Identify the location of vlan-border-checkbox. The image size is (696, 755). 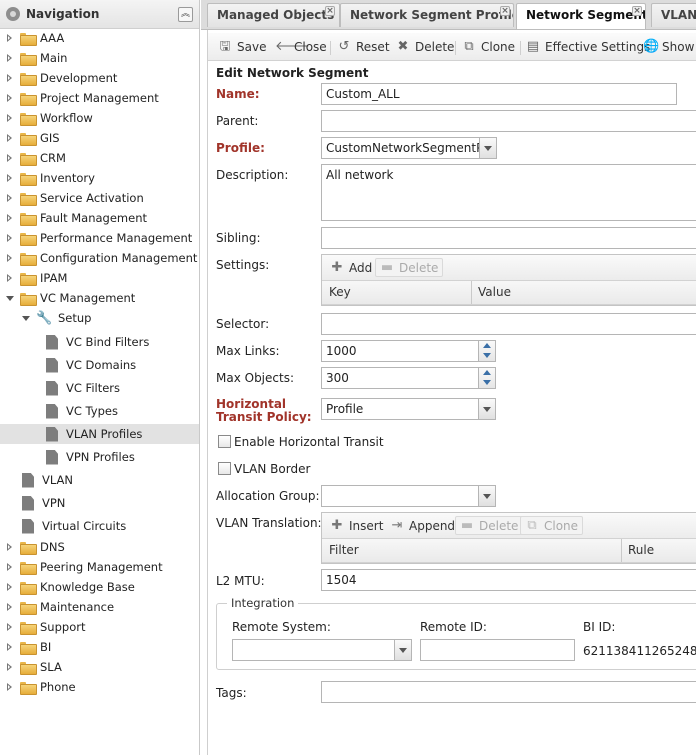
(224, 468).